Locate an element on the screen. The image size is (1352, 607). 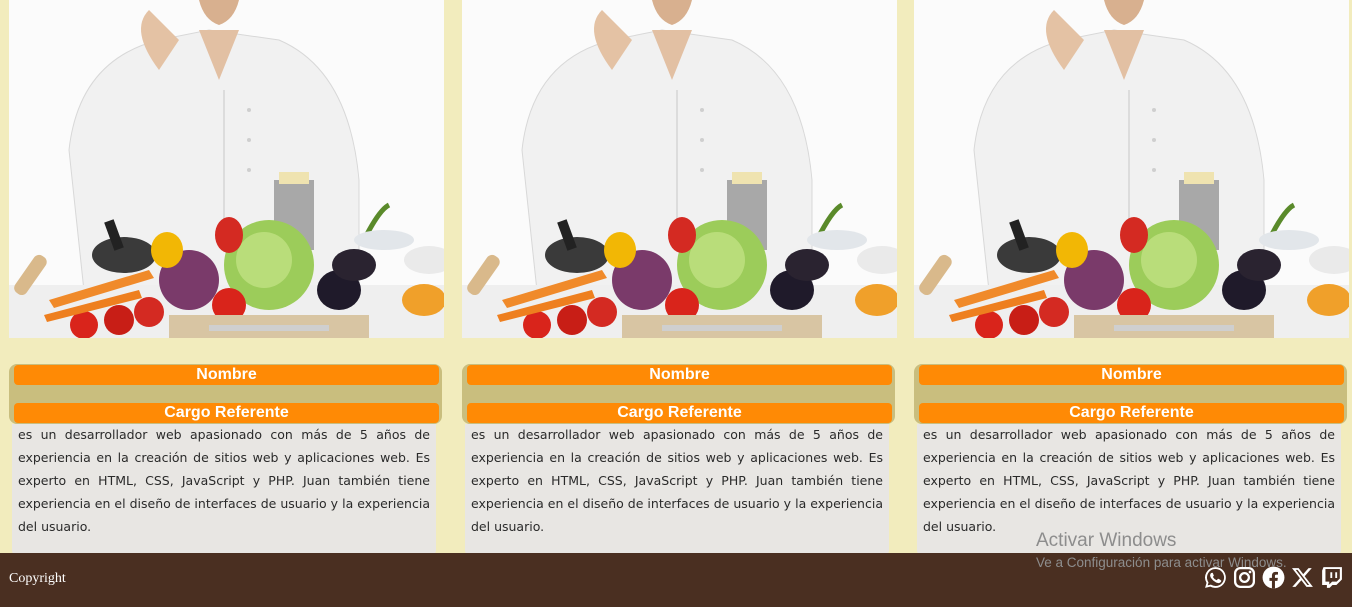
x-icon is located at coordinates (1302, 577).